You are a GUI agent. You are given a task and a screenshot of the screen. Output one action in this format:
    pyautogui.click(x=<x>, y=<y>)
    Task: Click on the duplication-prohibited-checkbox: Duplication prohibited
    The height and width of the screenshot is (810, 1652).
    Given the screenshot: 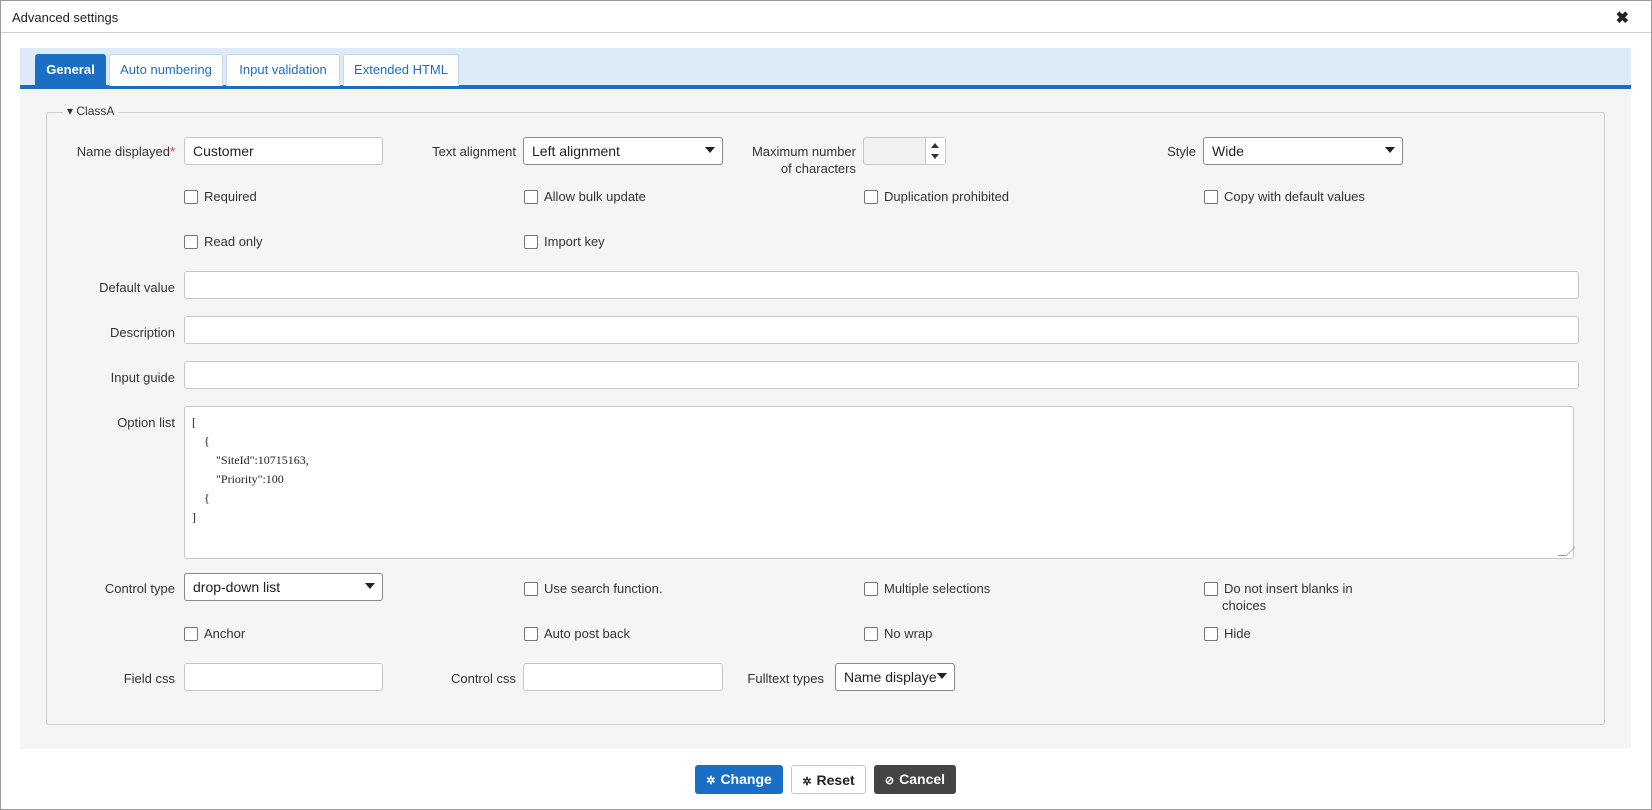 What is the action you would take?
    pyautogui.click(x=936, y=196)
    